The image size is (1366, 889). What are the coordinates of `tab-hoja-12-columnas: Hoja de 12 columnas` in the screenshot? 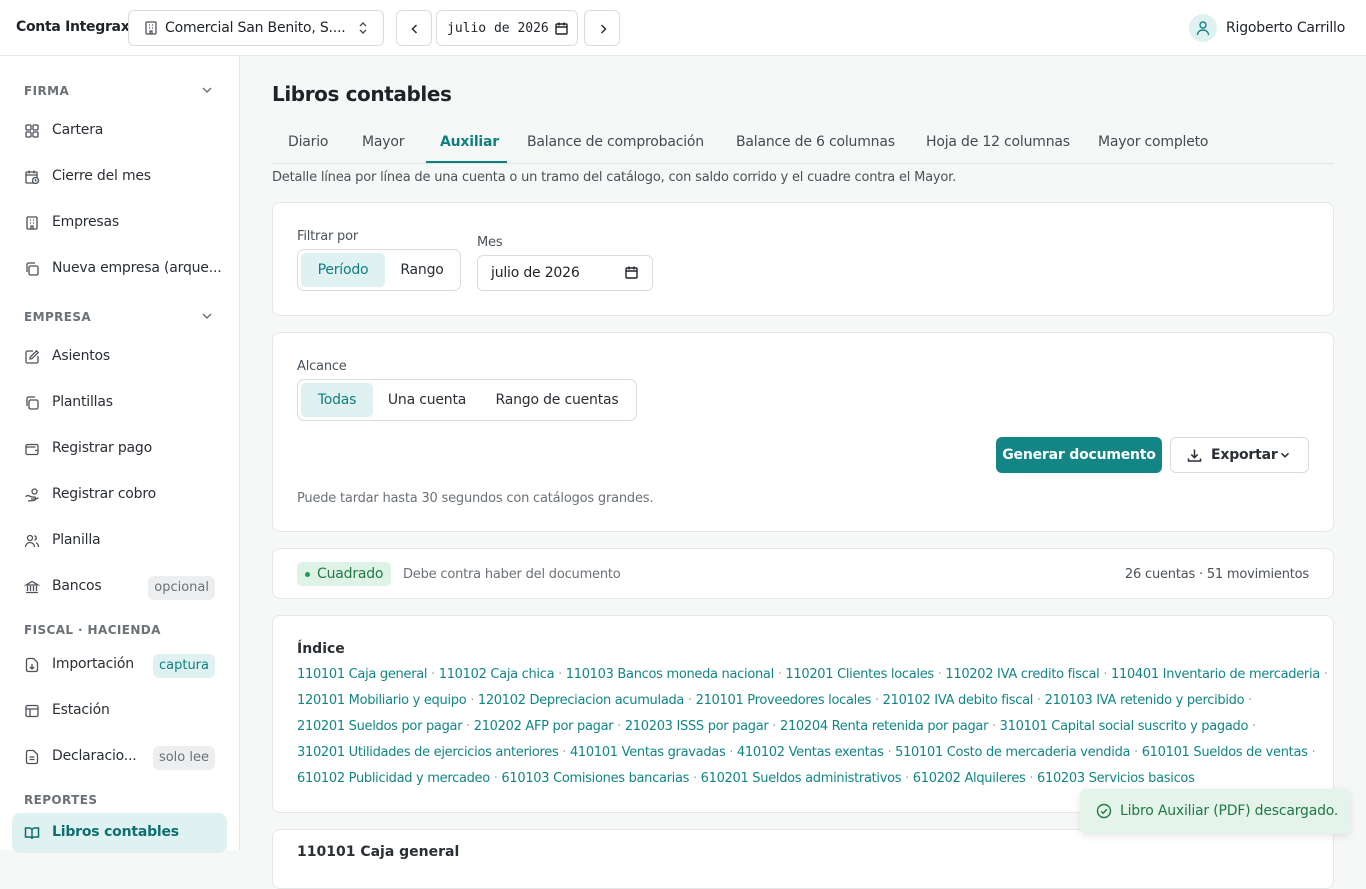 It's located at (998, 142).